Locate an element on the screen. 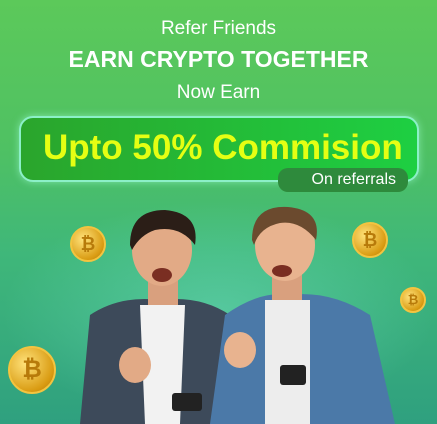  refer-friends-text: Refer Friends is located at coordinates (218, 28).